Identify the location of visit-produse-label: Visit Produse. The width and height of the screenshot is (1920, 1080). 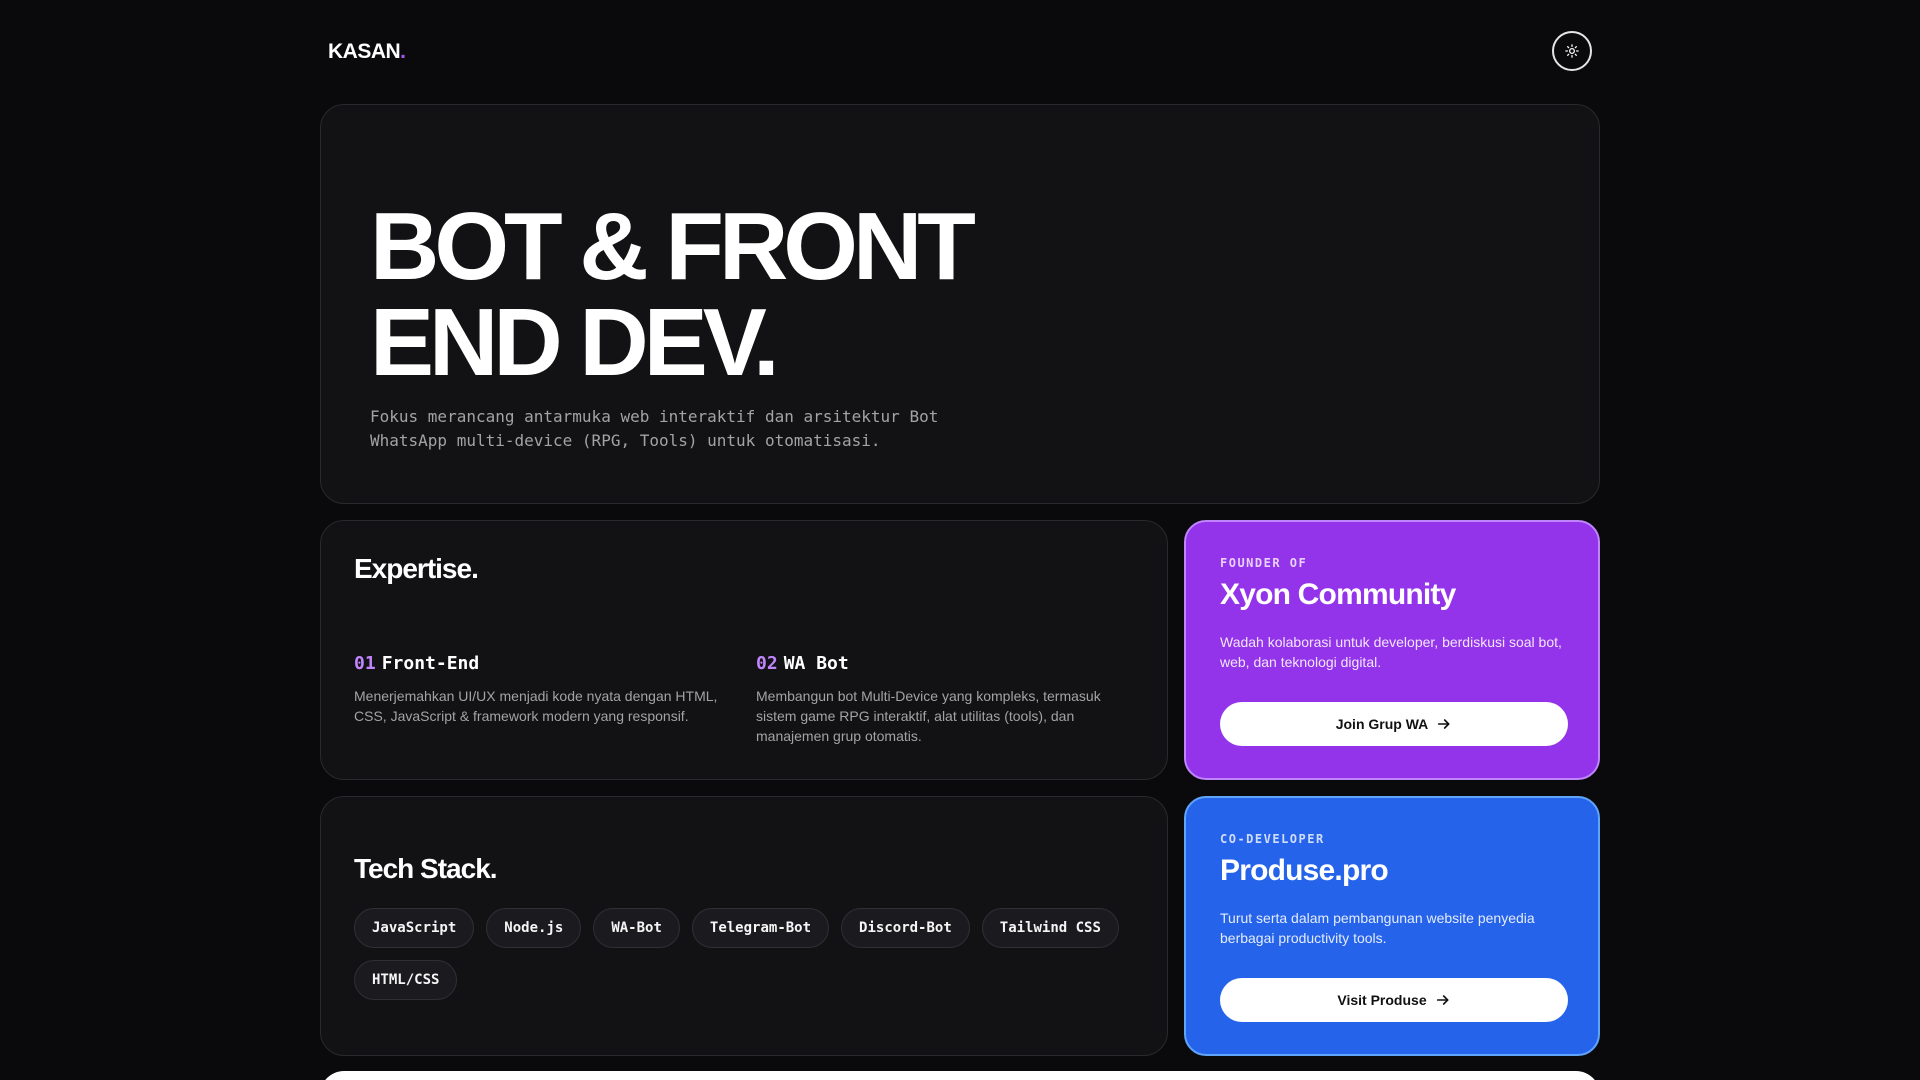
(1382, 1000).